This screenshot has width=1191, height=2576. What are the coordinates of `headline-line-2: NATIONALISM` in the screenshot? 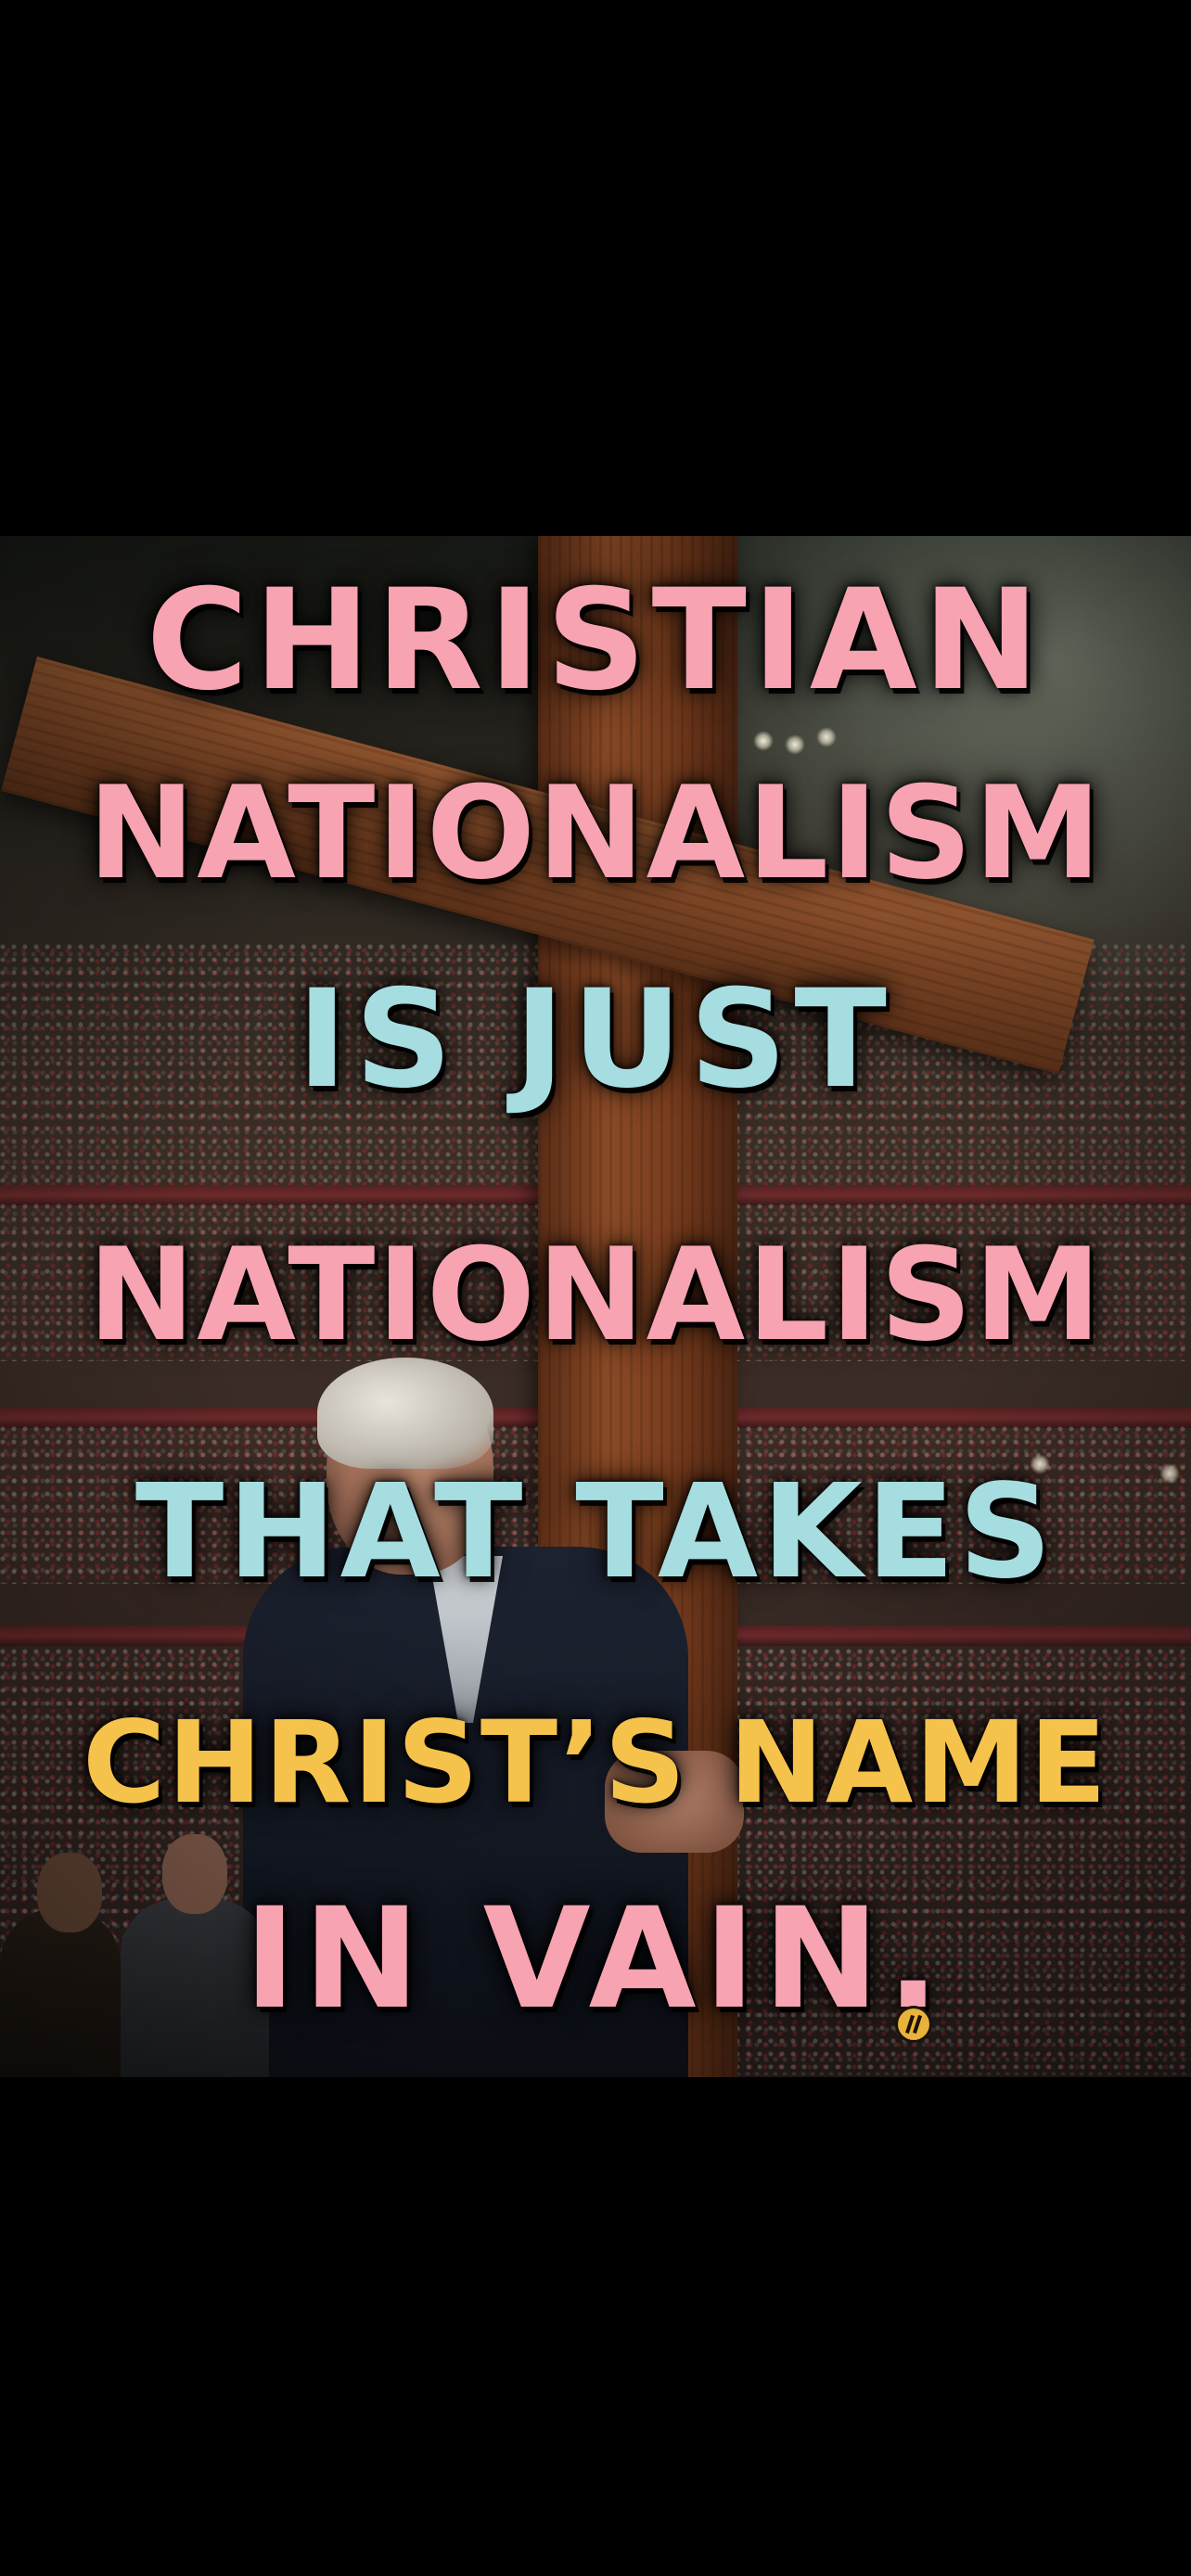 It's located at (595, 833).